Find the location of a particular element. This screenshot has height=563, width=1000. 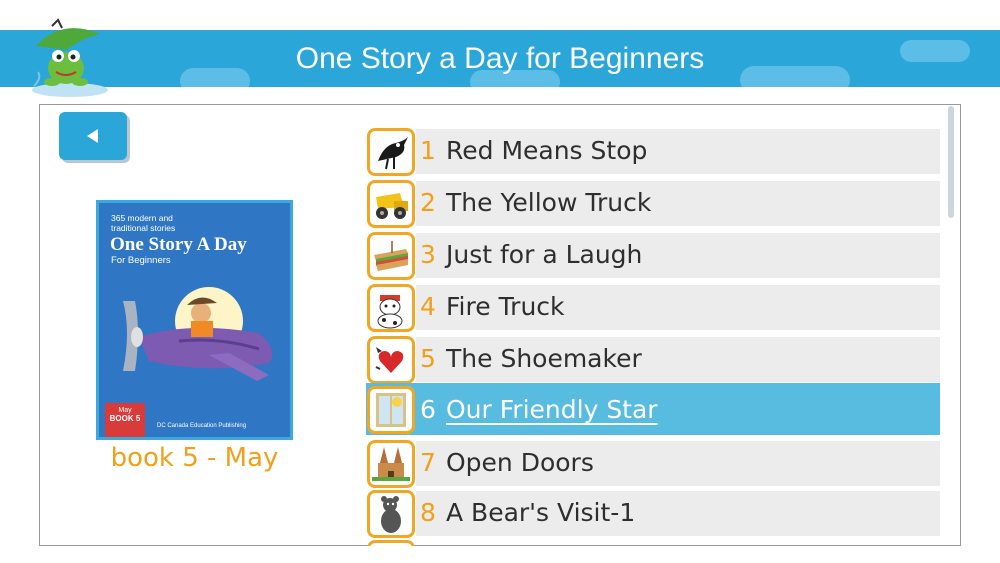

story-item: 1 Red Means Stop is located at coordinates (653, 151).